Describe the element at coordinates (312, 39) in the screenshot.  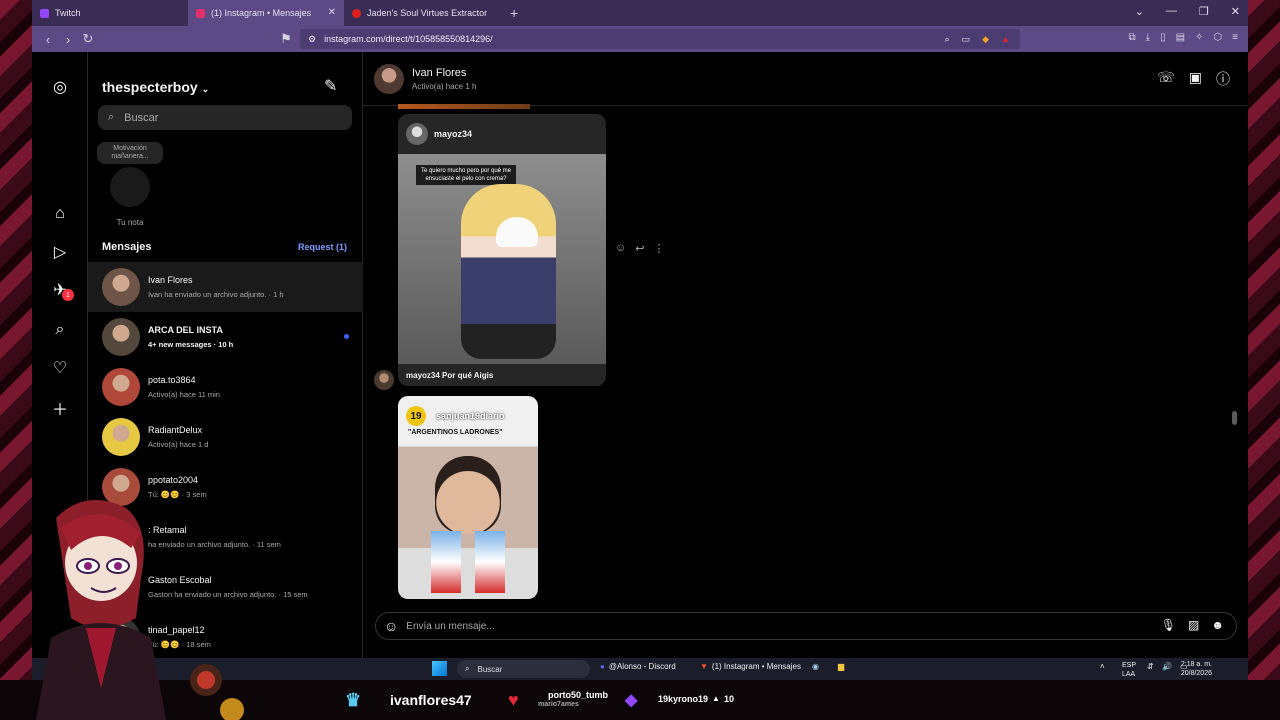
I see `site-settings-icon: ⚙` at that location.